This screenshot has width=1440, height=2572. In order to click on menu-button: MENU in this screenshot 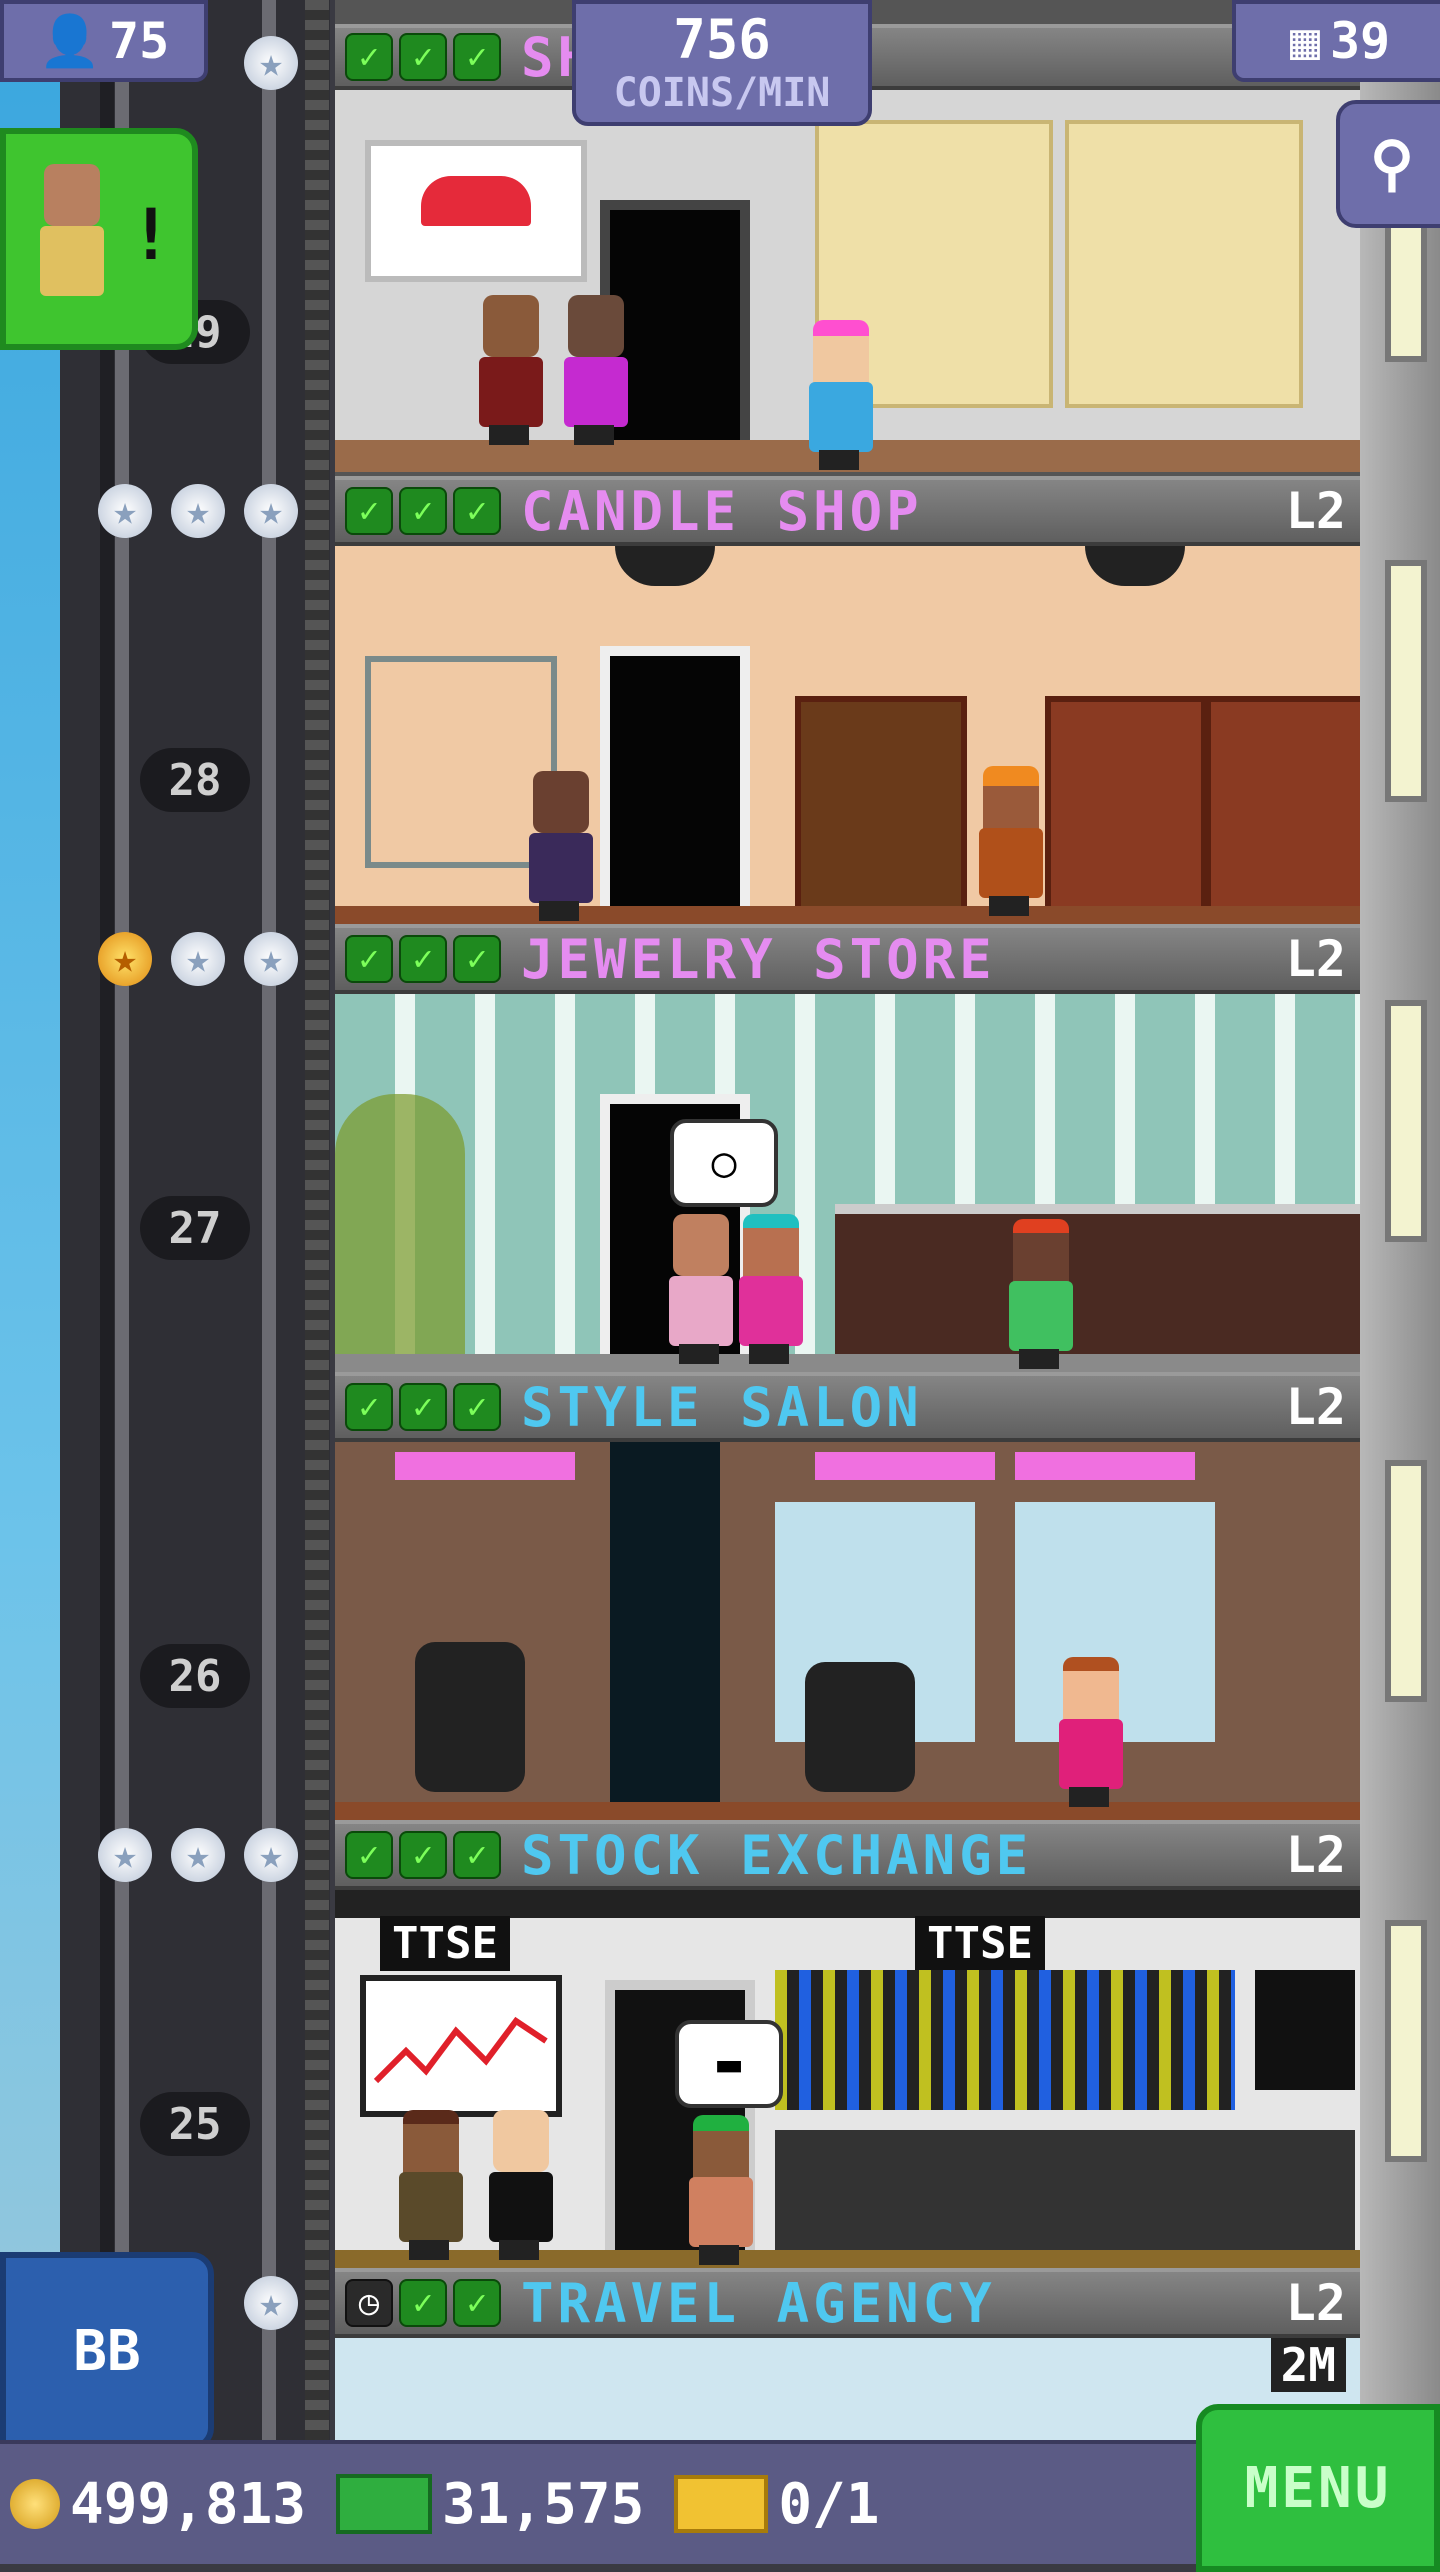, I will do `click(1318, 2488)`.